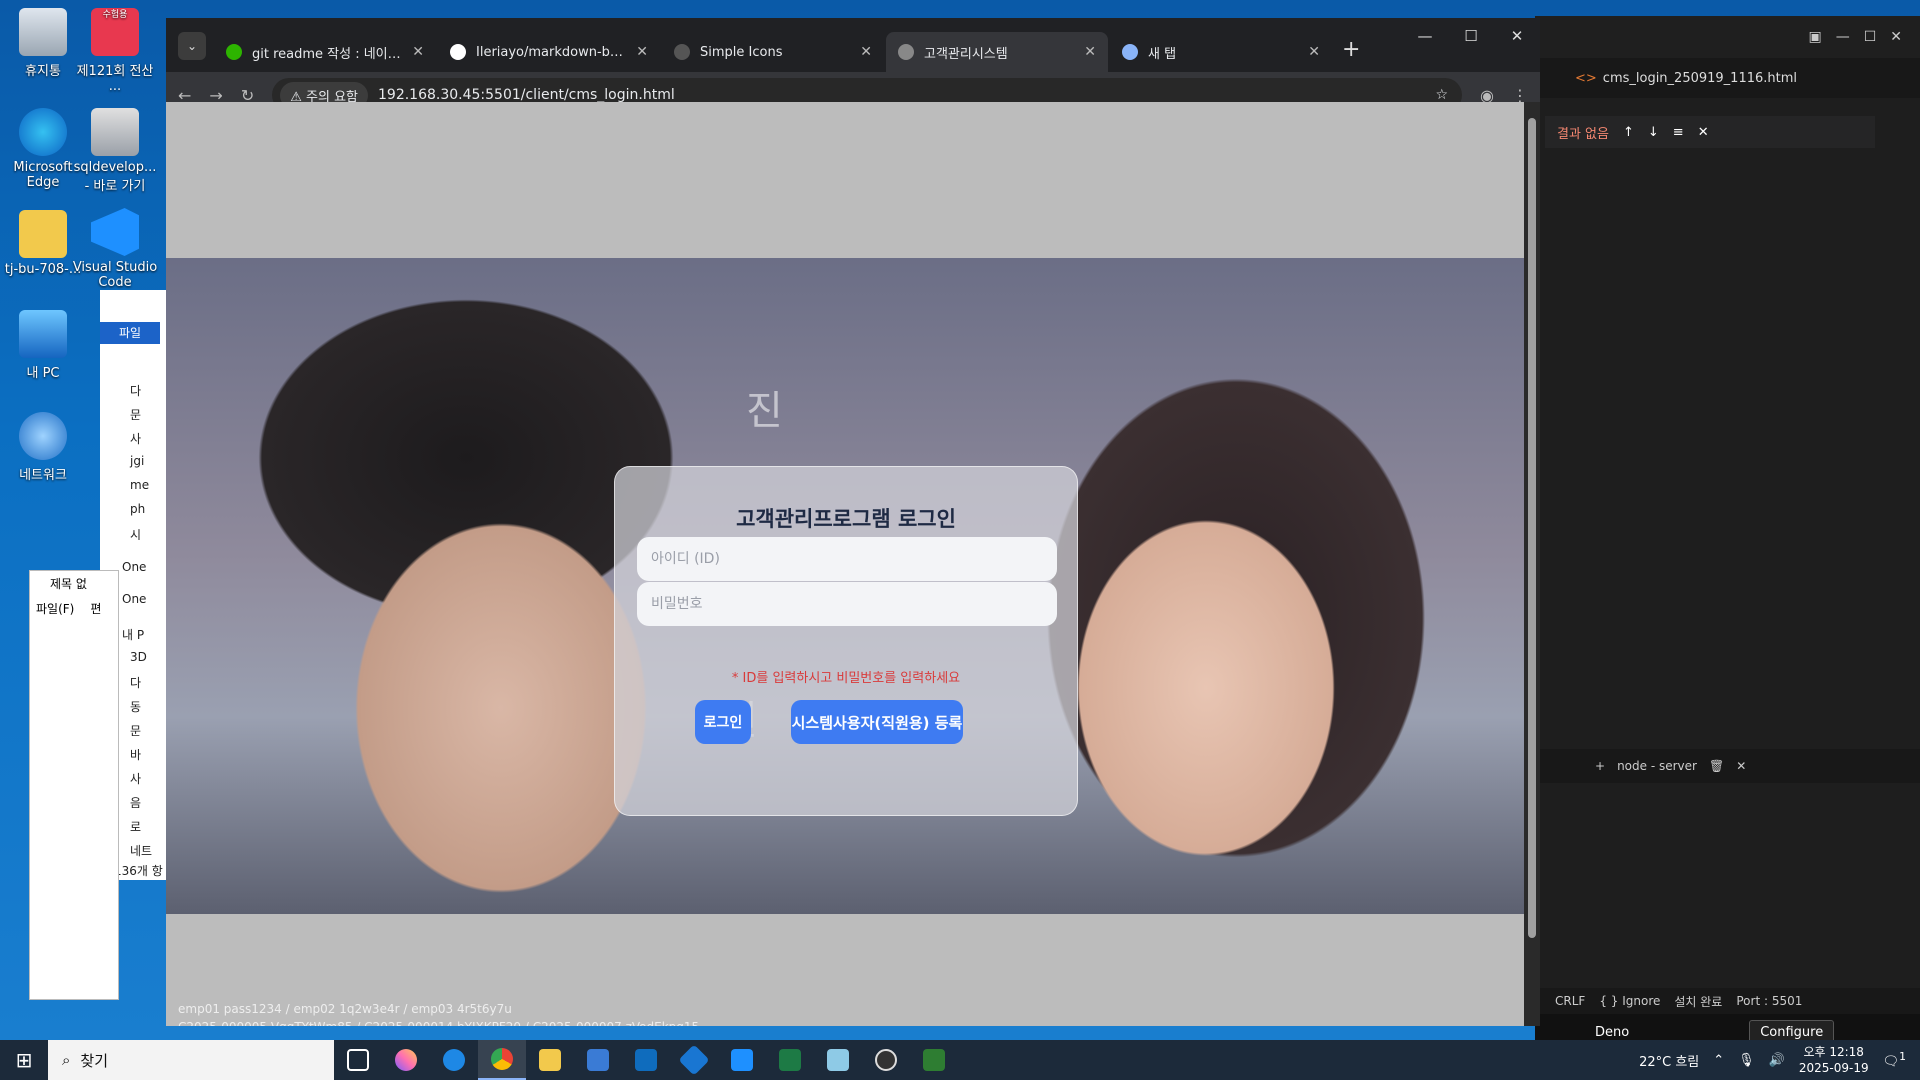  What do you see at coordinates (550, 1060) in the screenshot?
I see `file-explorer-icon` at bounding box center [550, 1060].